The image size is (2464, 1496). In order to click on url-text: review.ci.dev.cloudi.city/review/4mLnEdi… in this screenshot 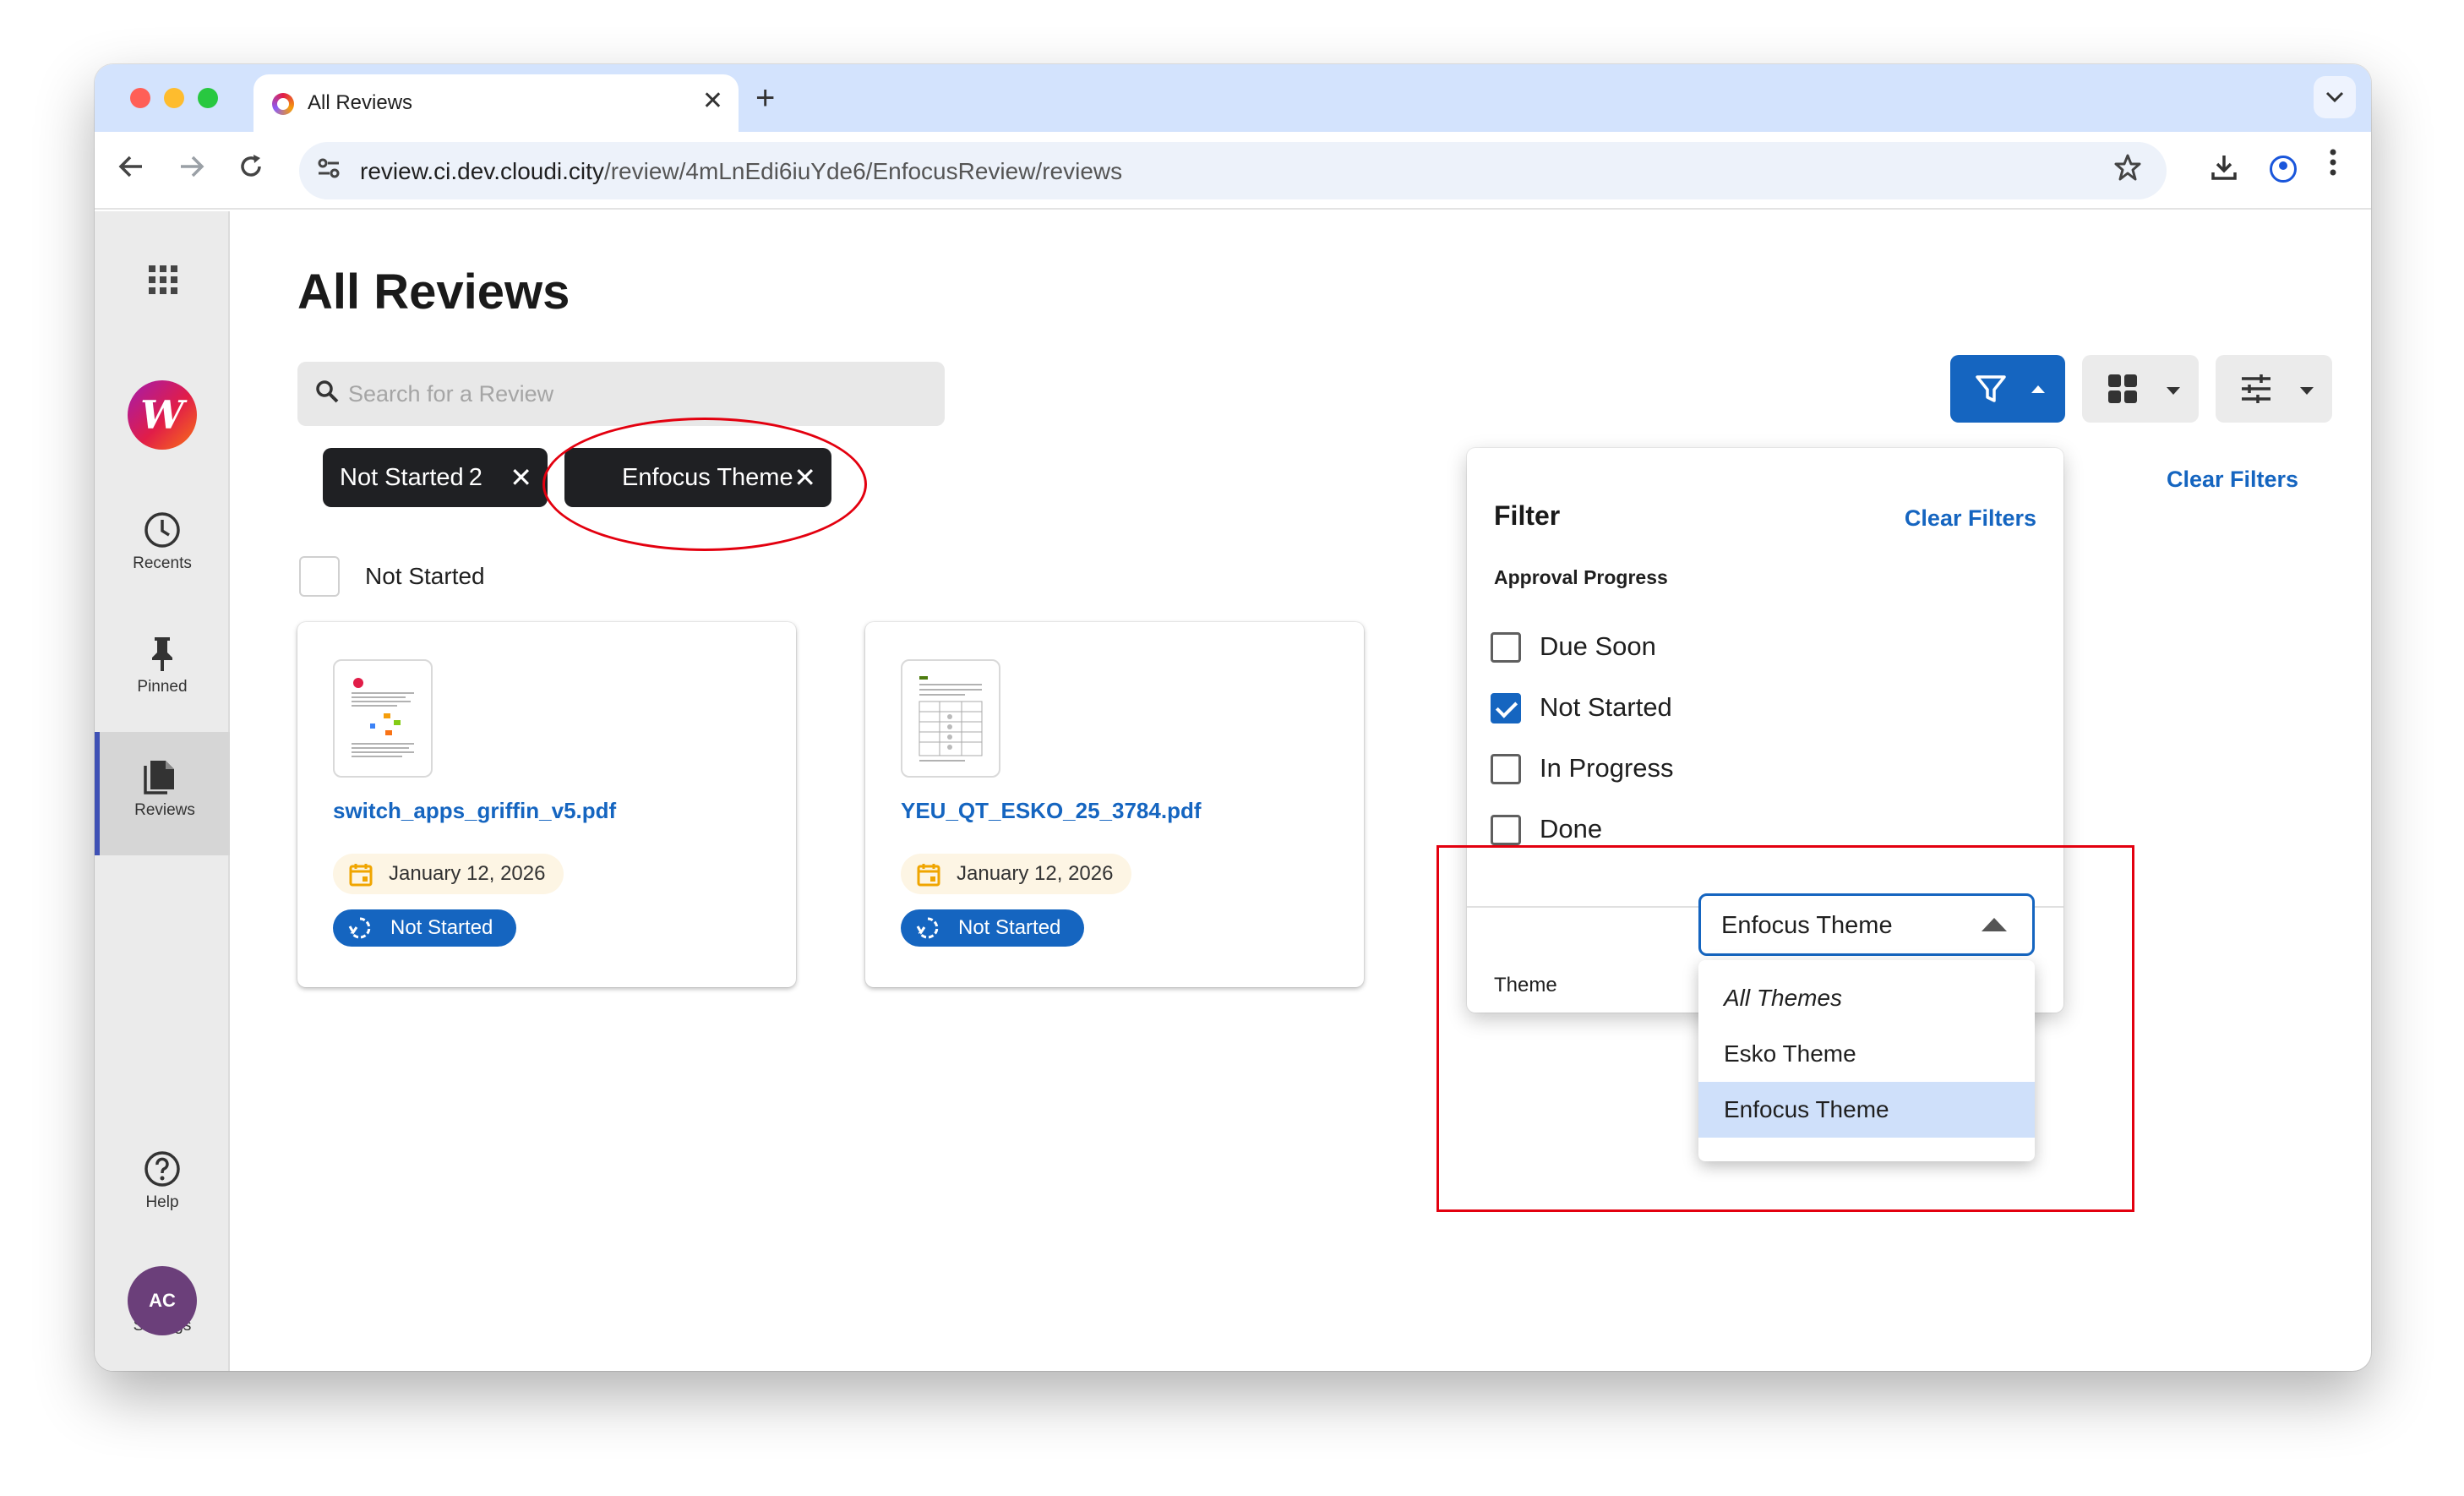, I will do `click(741, 171)`.